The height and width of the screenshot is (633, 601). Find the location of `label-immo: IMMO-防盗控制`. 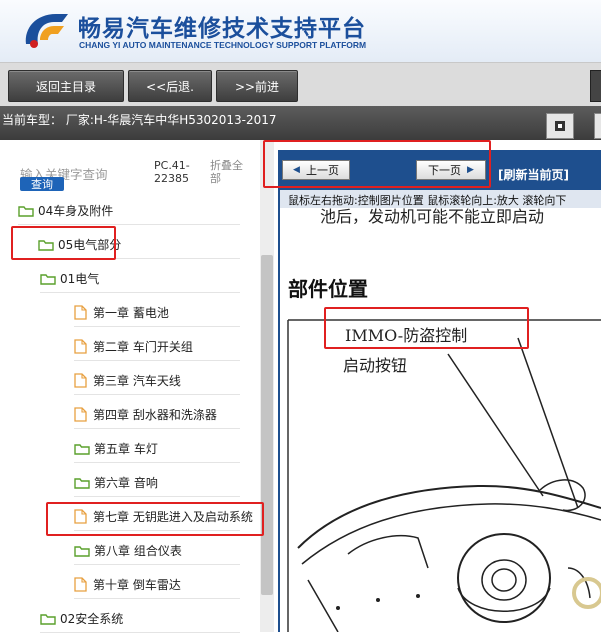

label-immo: IMMO-防盗控制 is located at coordinates (406, 335).